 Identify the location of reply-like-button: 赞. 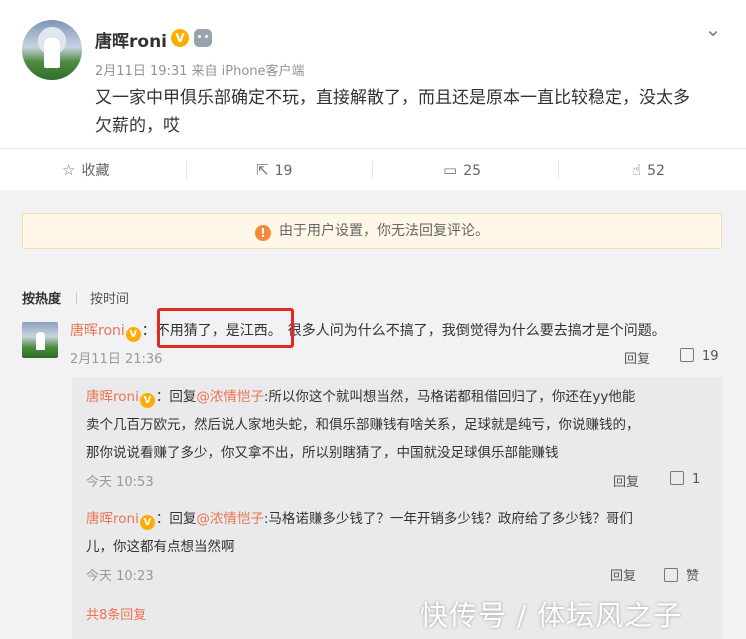
(681, 574).